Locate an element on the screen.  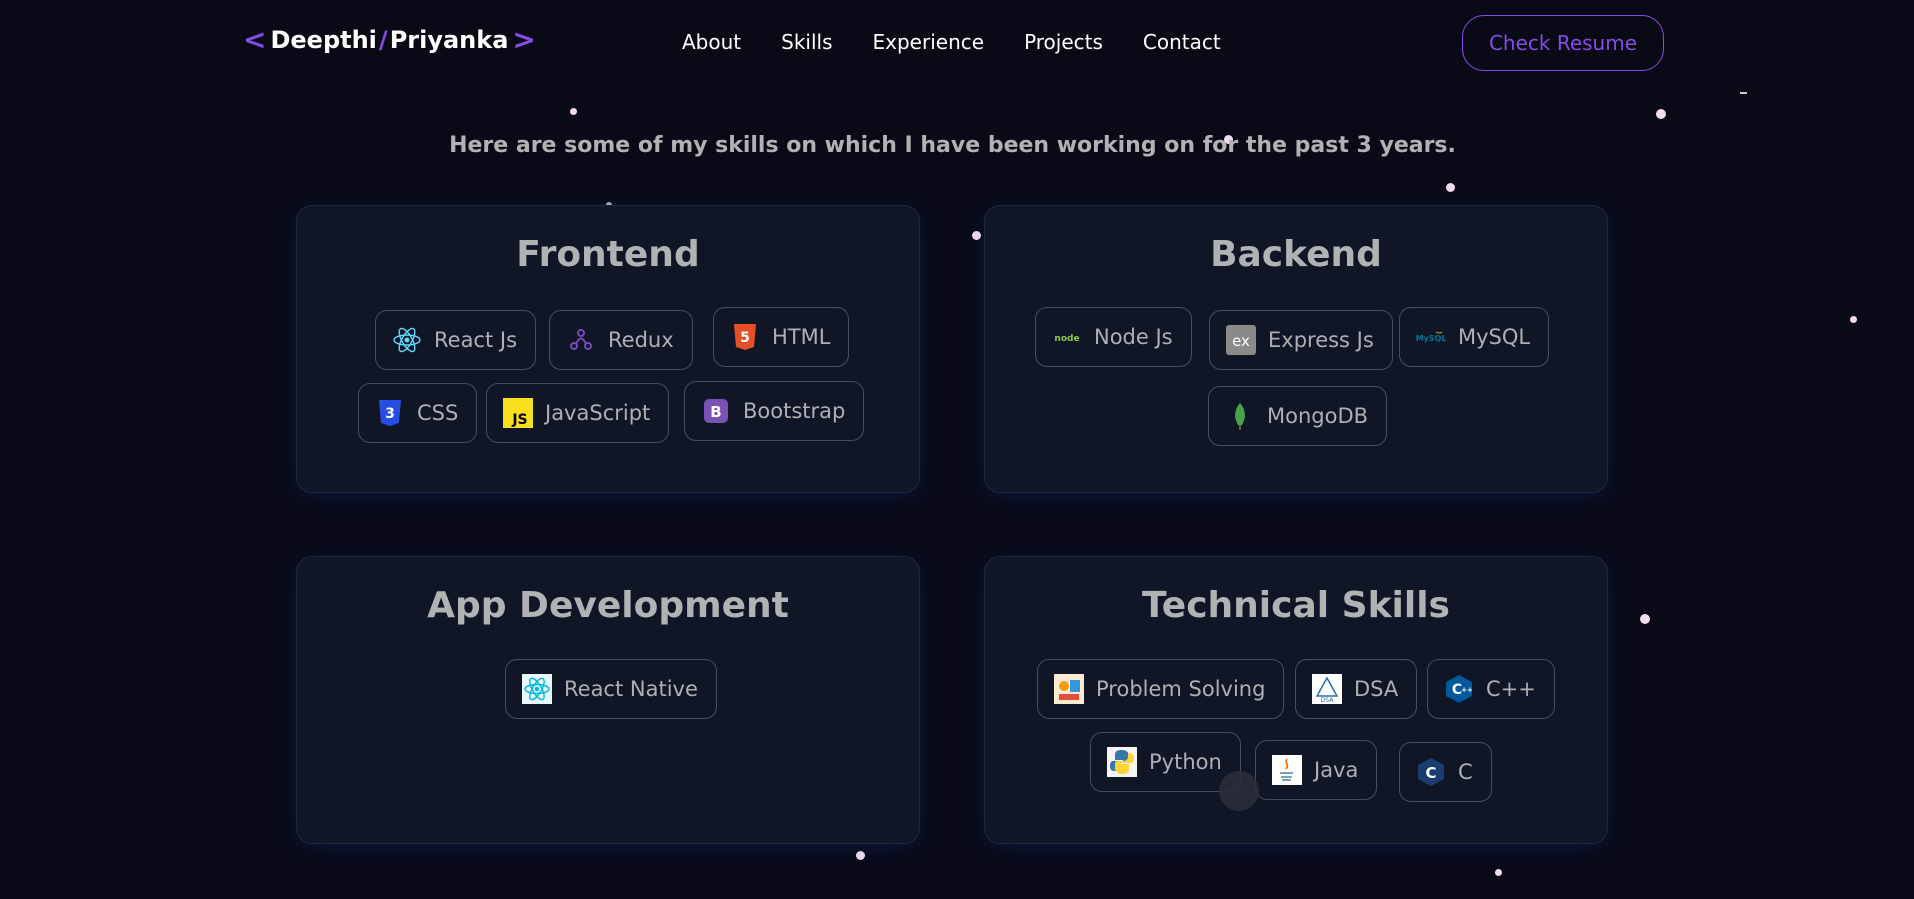
nav-about: About is located at coordinates (711, 42).